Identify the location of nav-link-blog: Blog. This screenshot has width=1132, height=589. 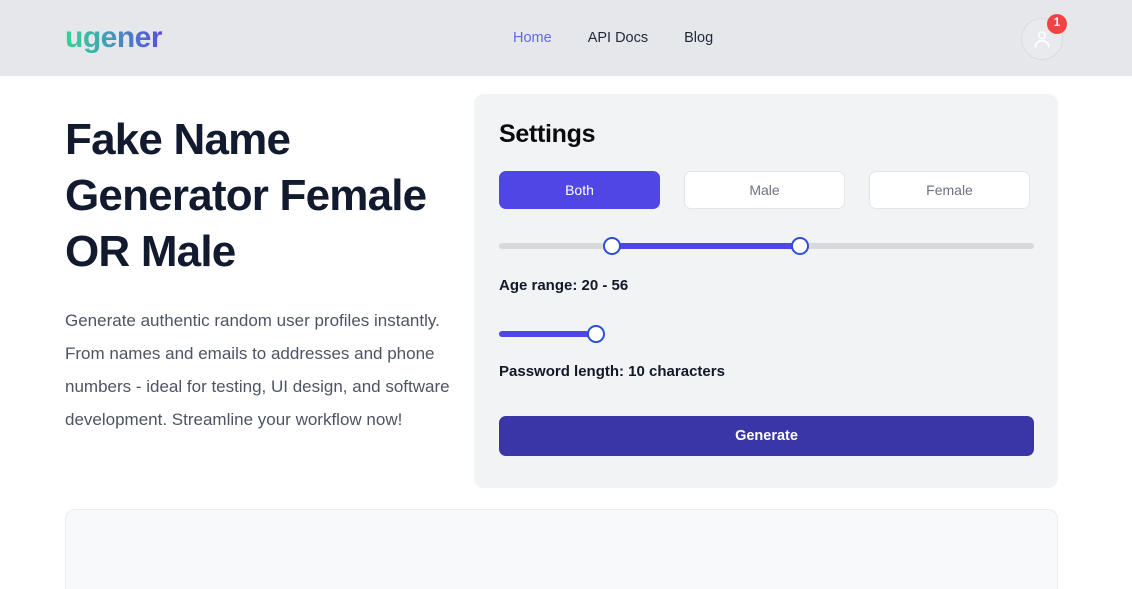
(698, 38).